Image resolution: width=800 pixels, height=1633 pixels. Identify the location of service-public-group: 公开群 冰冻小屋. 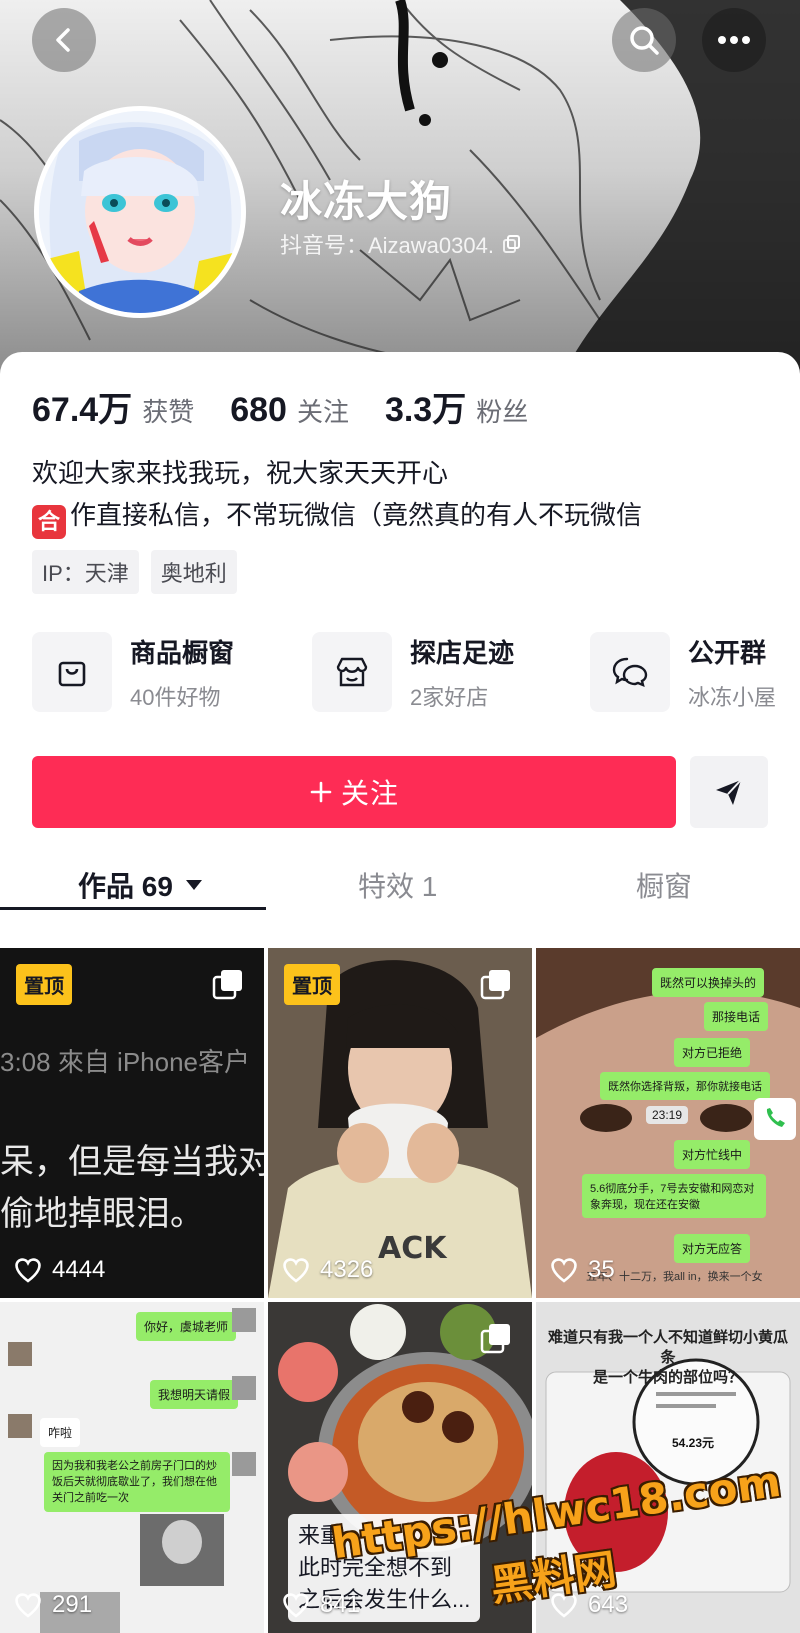
(683, 672).